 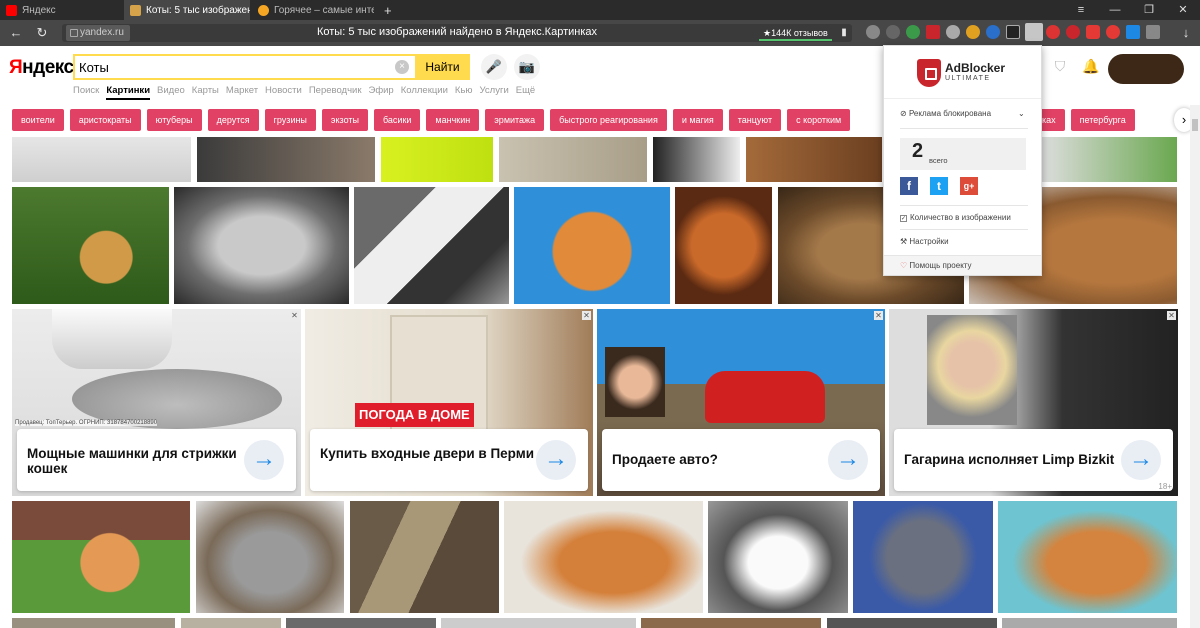 I want to click on tag-chip: быстрого реагирования, so click(x=608, y=120).